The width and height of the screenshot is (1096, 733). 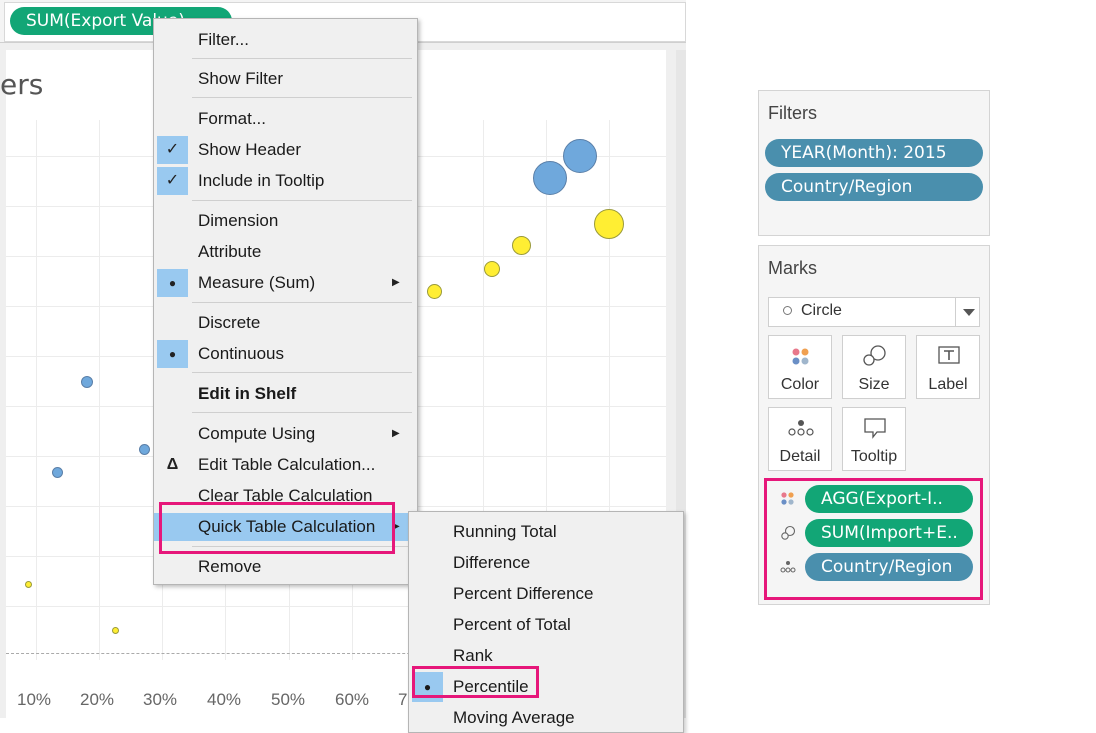 I want to click on filter-pill-year-month: YEAR(Month): 2015, so click(x=874, y=153).